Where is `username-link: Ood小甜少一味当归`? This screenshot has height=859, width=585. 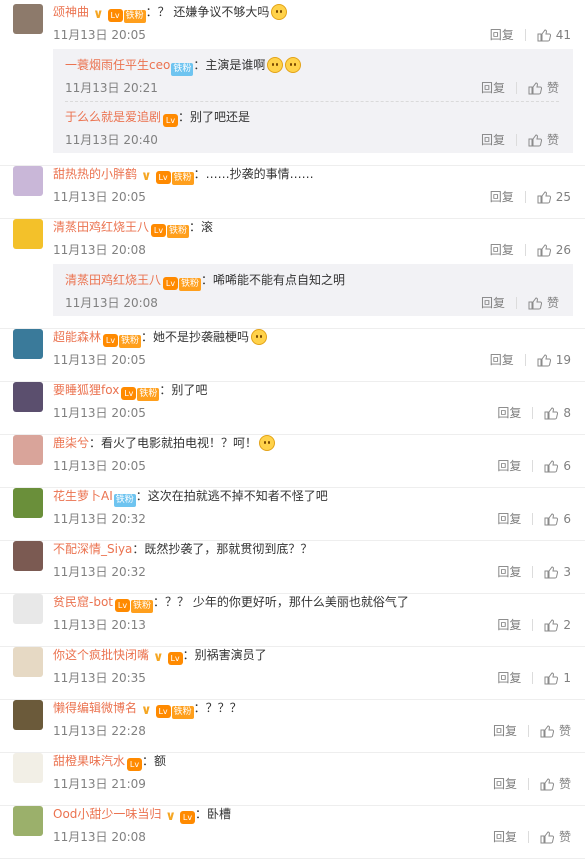
username-link: Ood小甜少一味当归 is located at coordinates (107, 814).